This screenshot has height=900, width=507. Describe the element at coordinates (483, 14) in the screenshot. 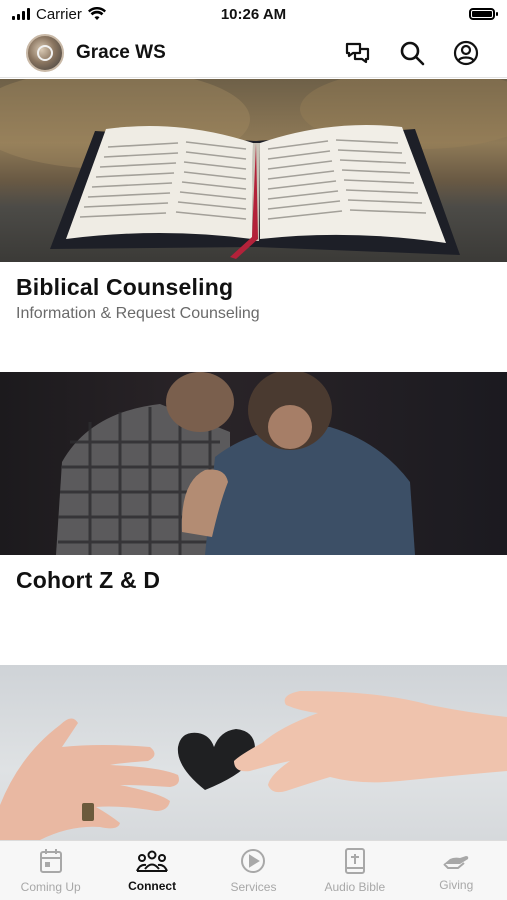

I see `battery-icon` at that location.